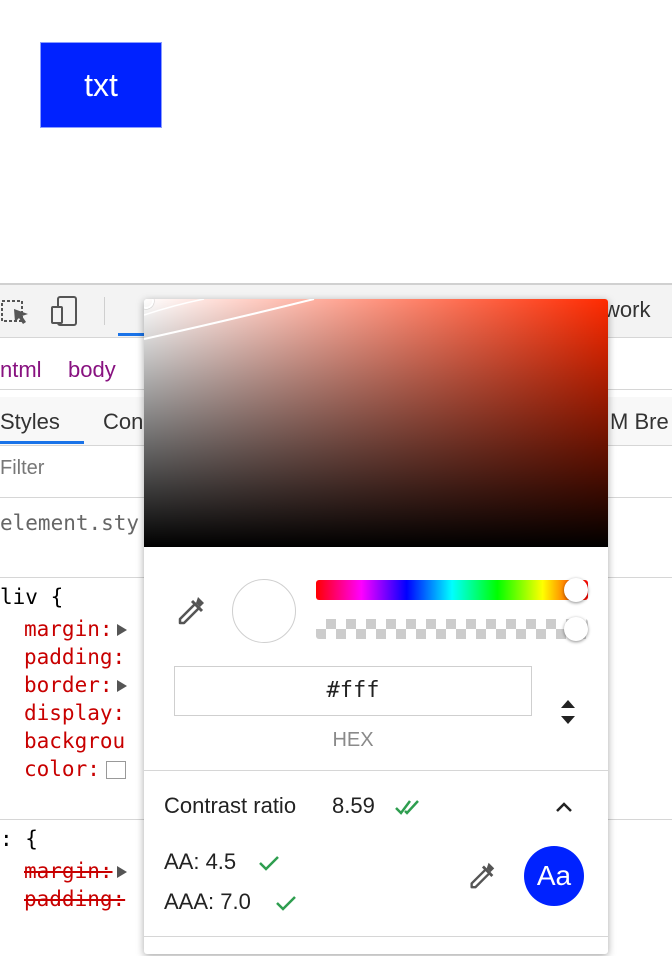 The image size is (672, 956). What do you see at coordinates (353, 740) in the screenshot?
I see `color-format-label: HEX` at bounding box center [353, 740].